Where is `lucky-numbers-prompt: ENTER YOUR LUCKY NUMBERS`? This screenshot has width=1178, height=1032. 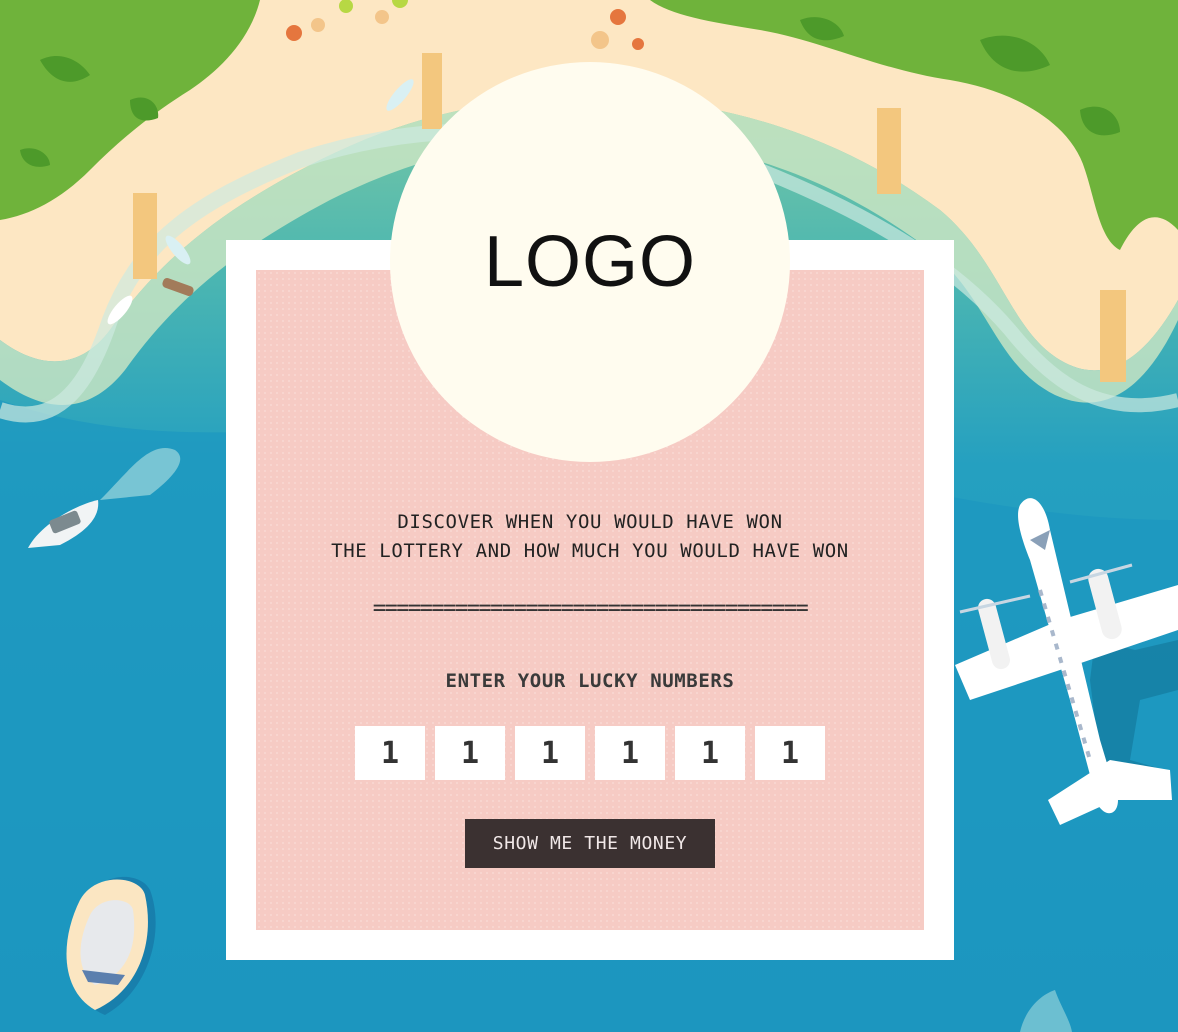
lucky-numbers-prompt: ENTER YOUR LUCKY NUMBERS is located at coordinates (590, 681).